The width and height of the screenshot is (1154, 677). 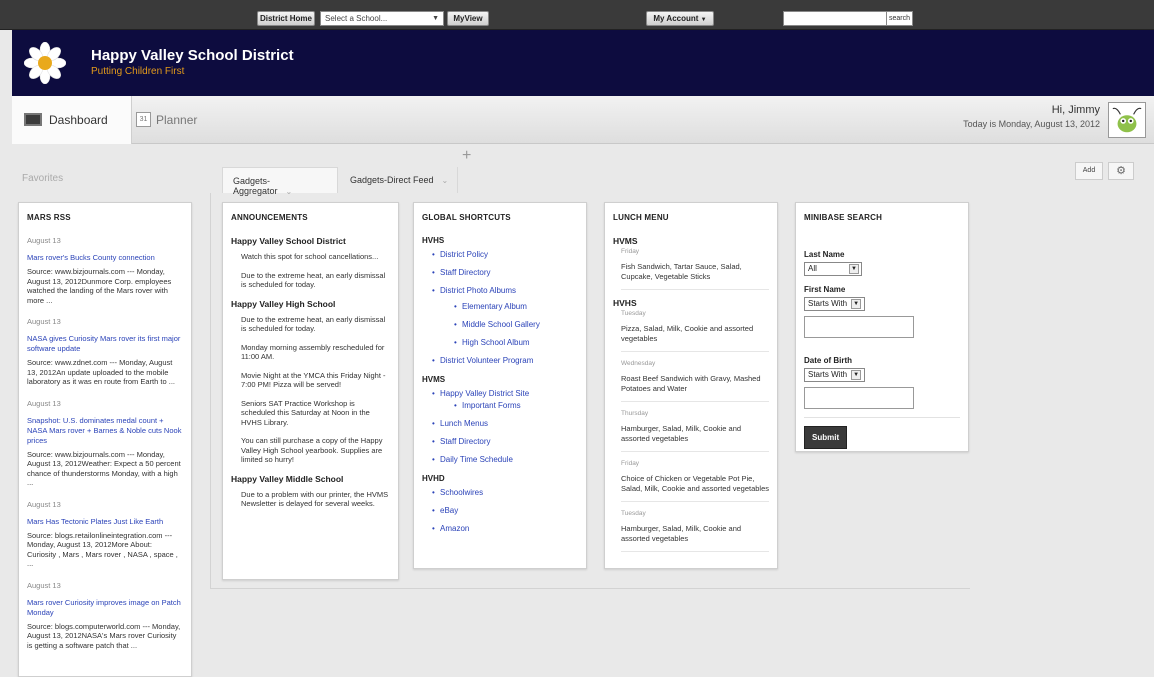 I want to click on district-home-button: District Home, so click(x=286, y=18).